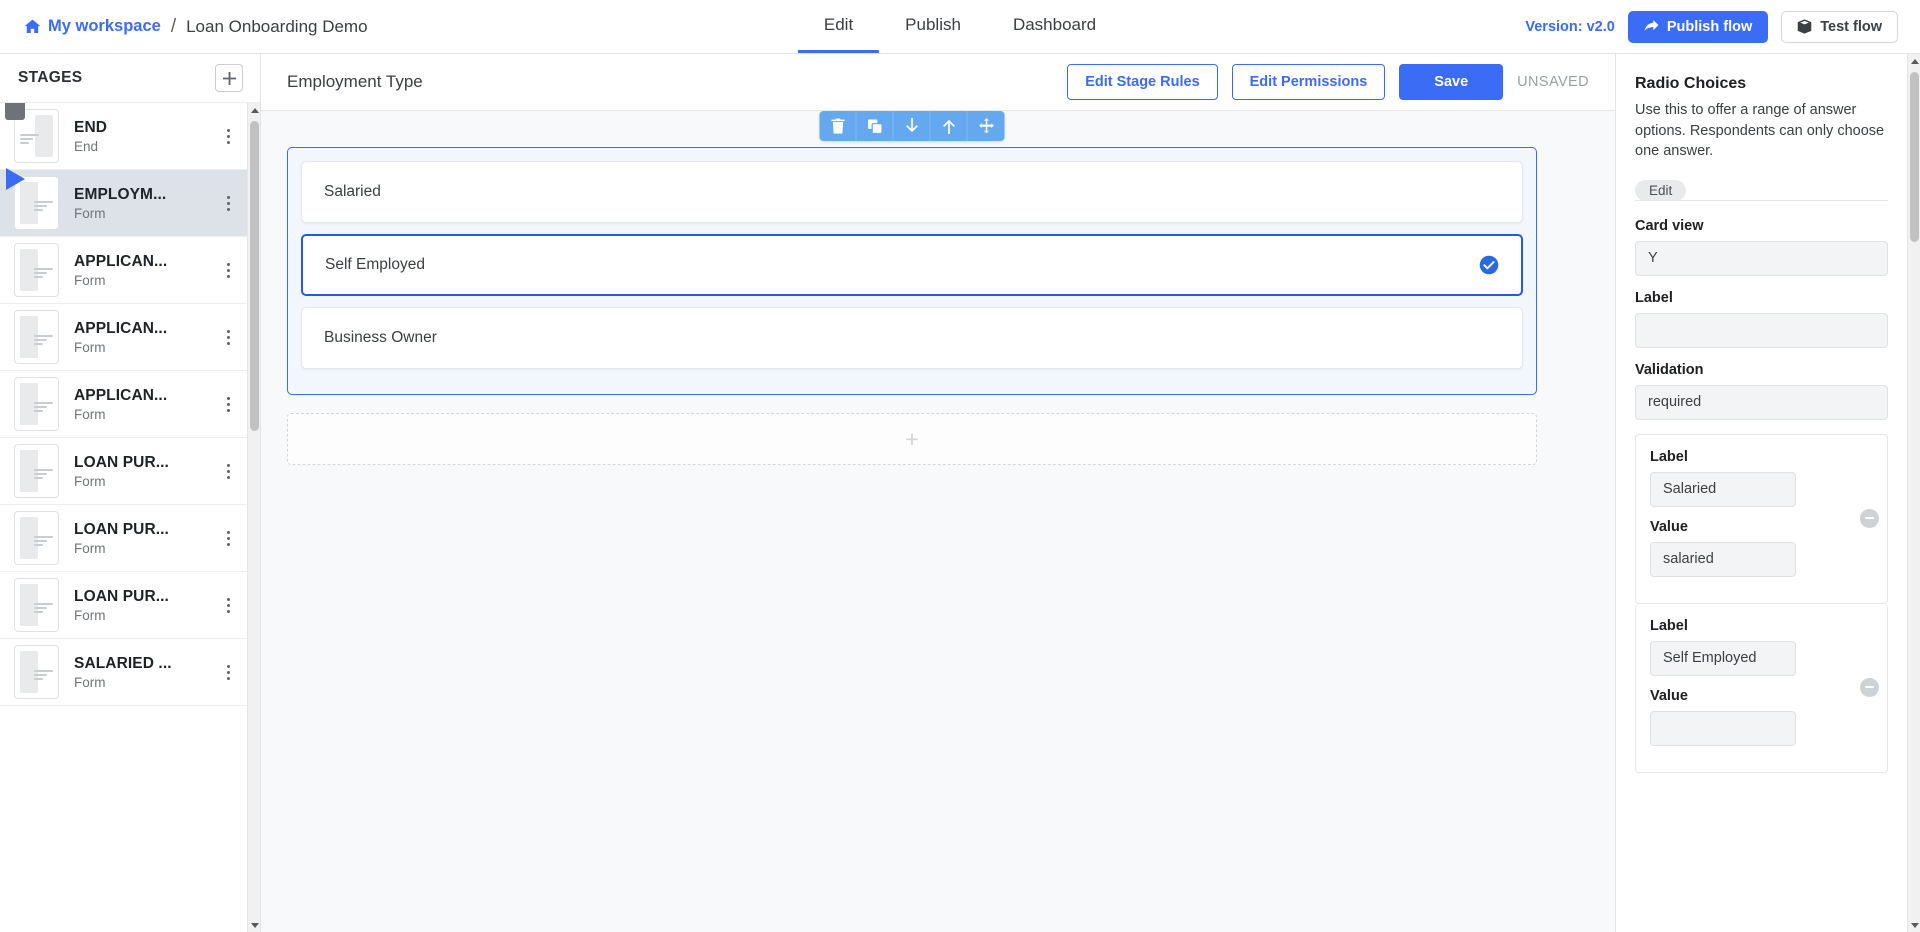  What do you see at coordinates (1914, 157) in the screenshot?
I see `properties-scrollbar-thumb` at bounding box center [1914, 157].